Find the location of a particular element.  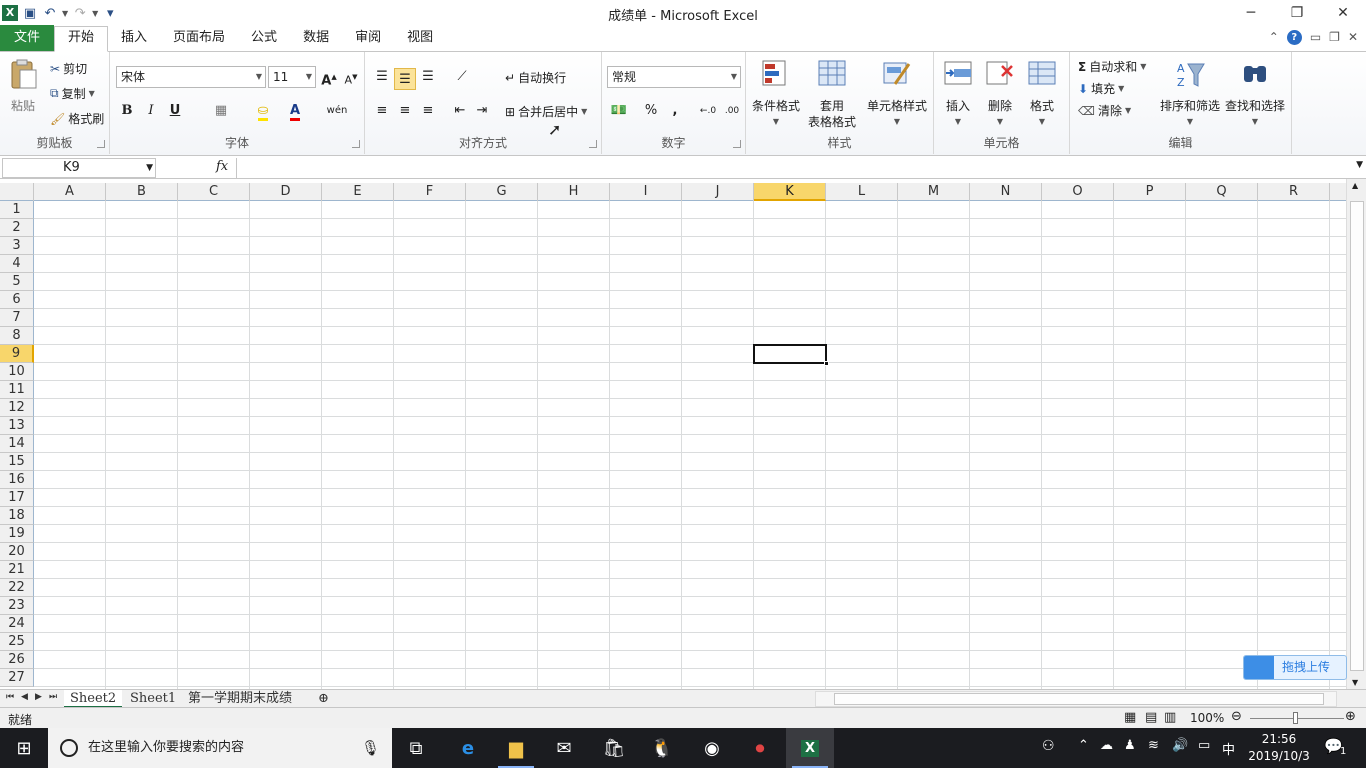

font-launcher-icon is located at coordinates (356, 144).